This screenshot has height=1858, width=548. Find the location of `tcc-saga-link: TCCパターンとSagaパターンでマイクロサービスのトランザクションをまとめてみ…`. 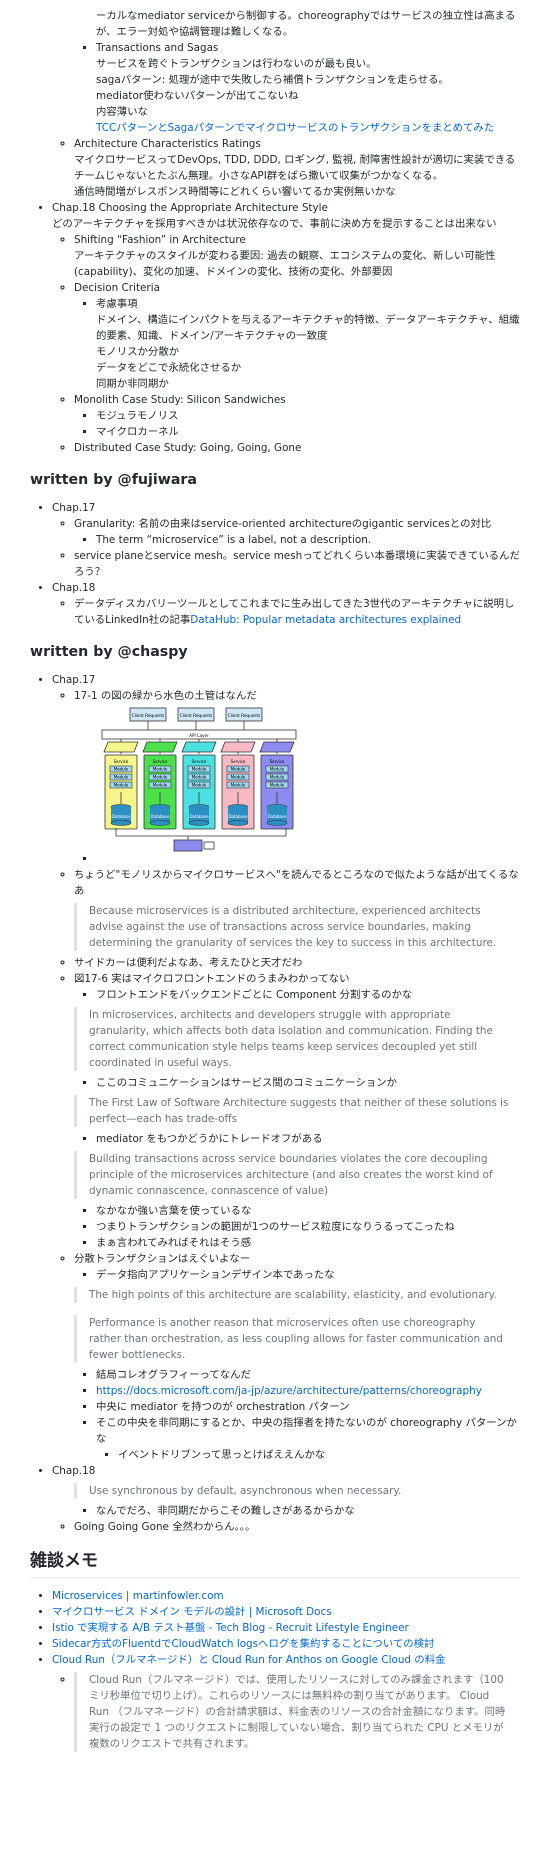

tcc-saga-link: TCCパターンとSagaパターンでマイクロサービスのトランザクションをまとめてみ… is located at coordinates (295, 128).